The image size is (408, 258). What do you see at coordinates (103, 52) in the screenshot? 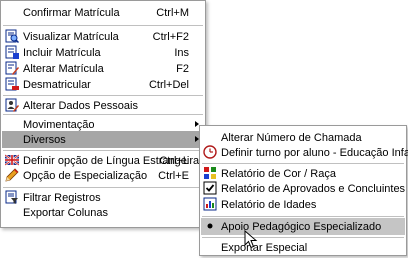
I see `menu-item-incluir-matricula: Incluir Matrícula Ins` at bounding box center [103, 52].